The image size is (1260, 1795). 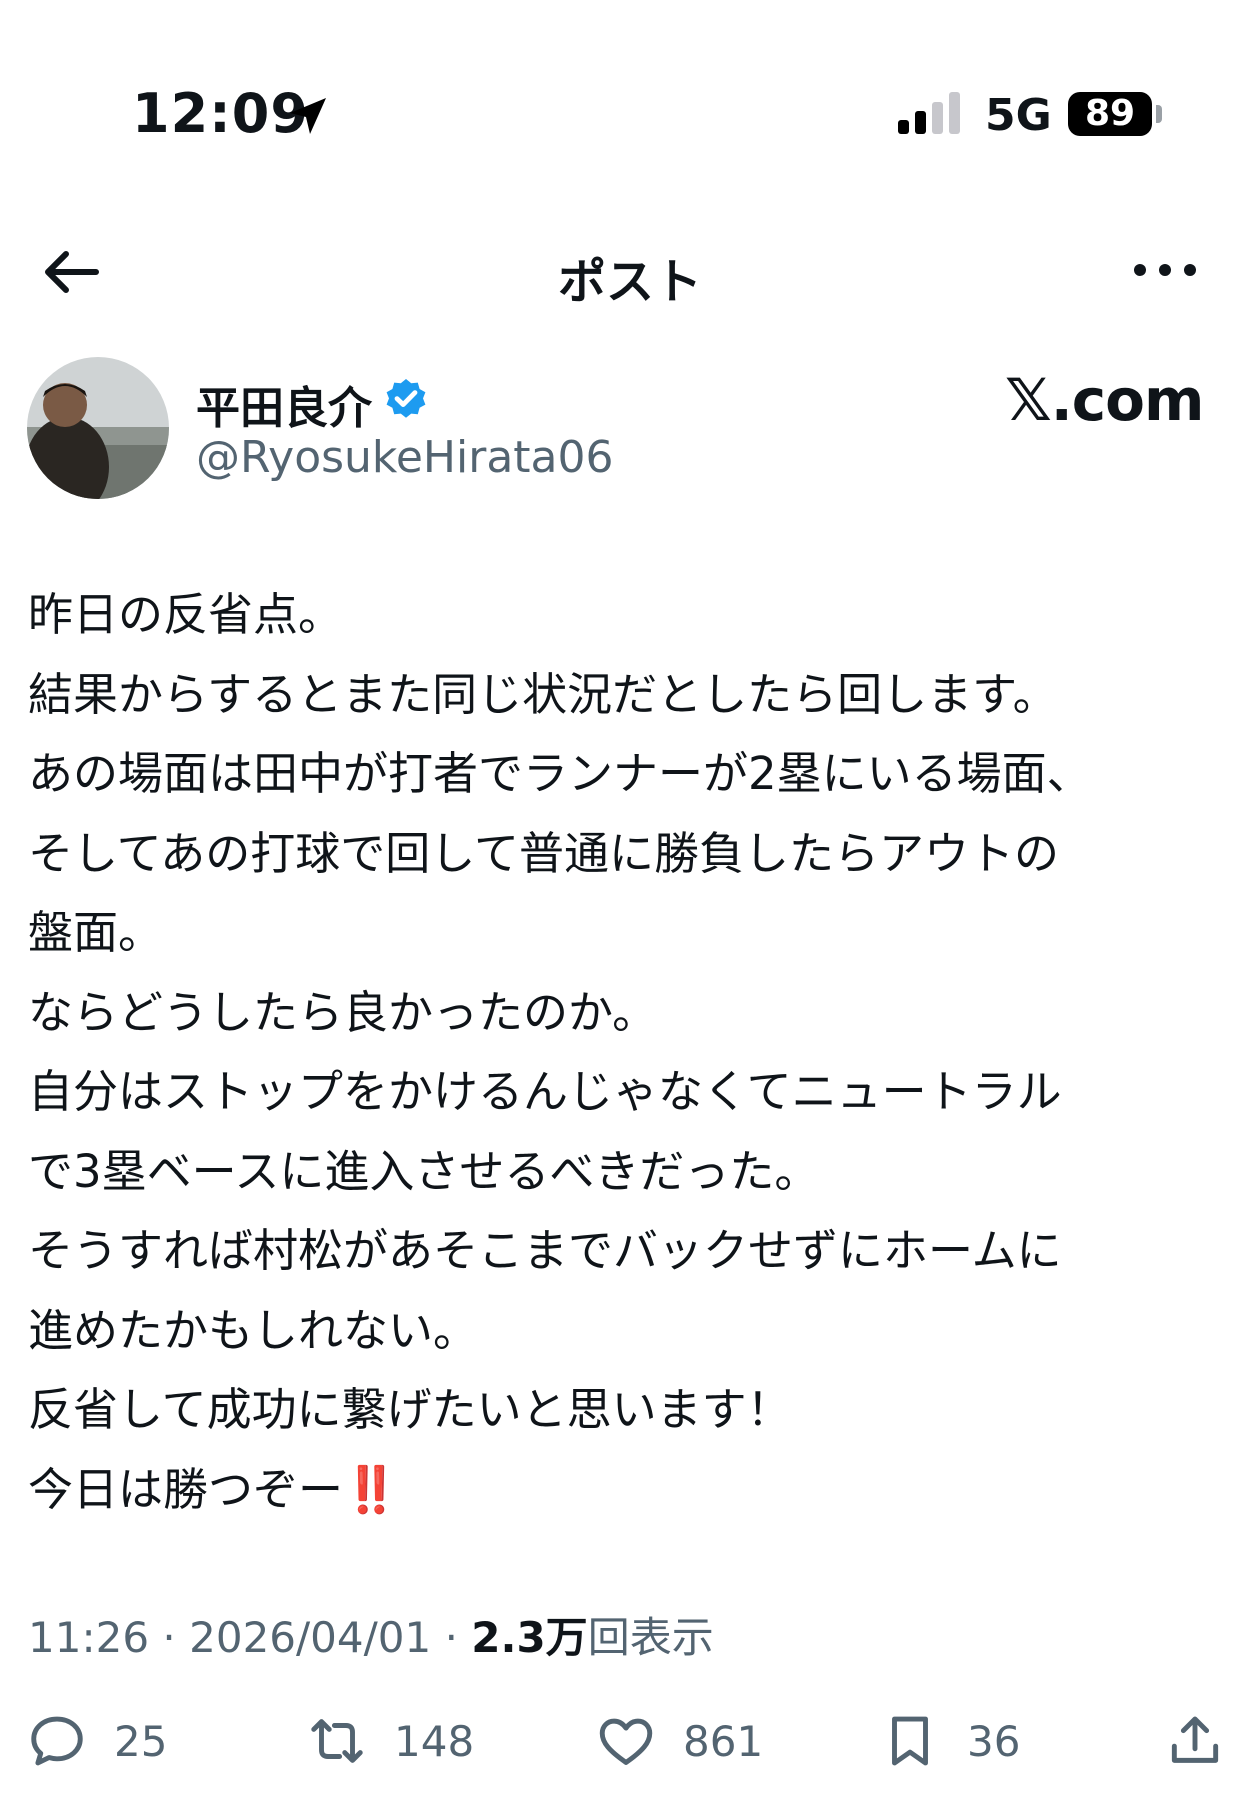 What do you see at coordinates (310, 1637) in the screenshot?
I see `post-date: 2026/04/01` at bounding box center [310, 1637].